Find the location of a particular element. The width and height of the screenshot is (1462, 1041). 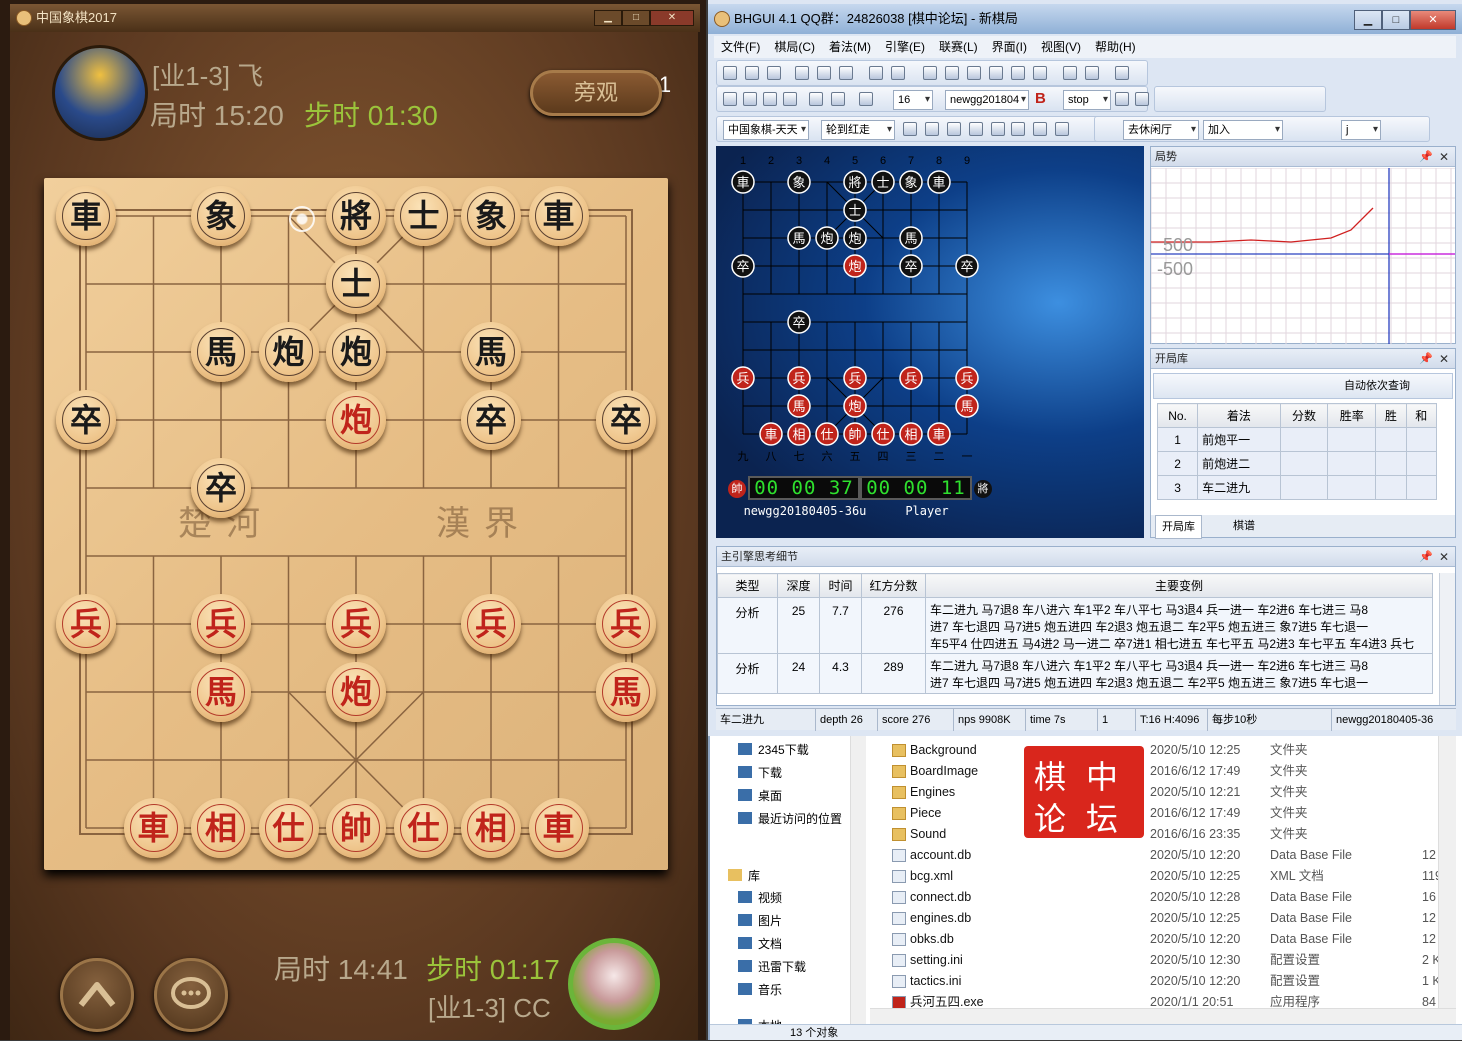

col-type: 类型 is located at coordinates (747, 585).